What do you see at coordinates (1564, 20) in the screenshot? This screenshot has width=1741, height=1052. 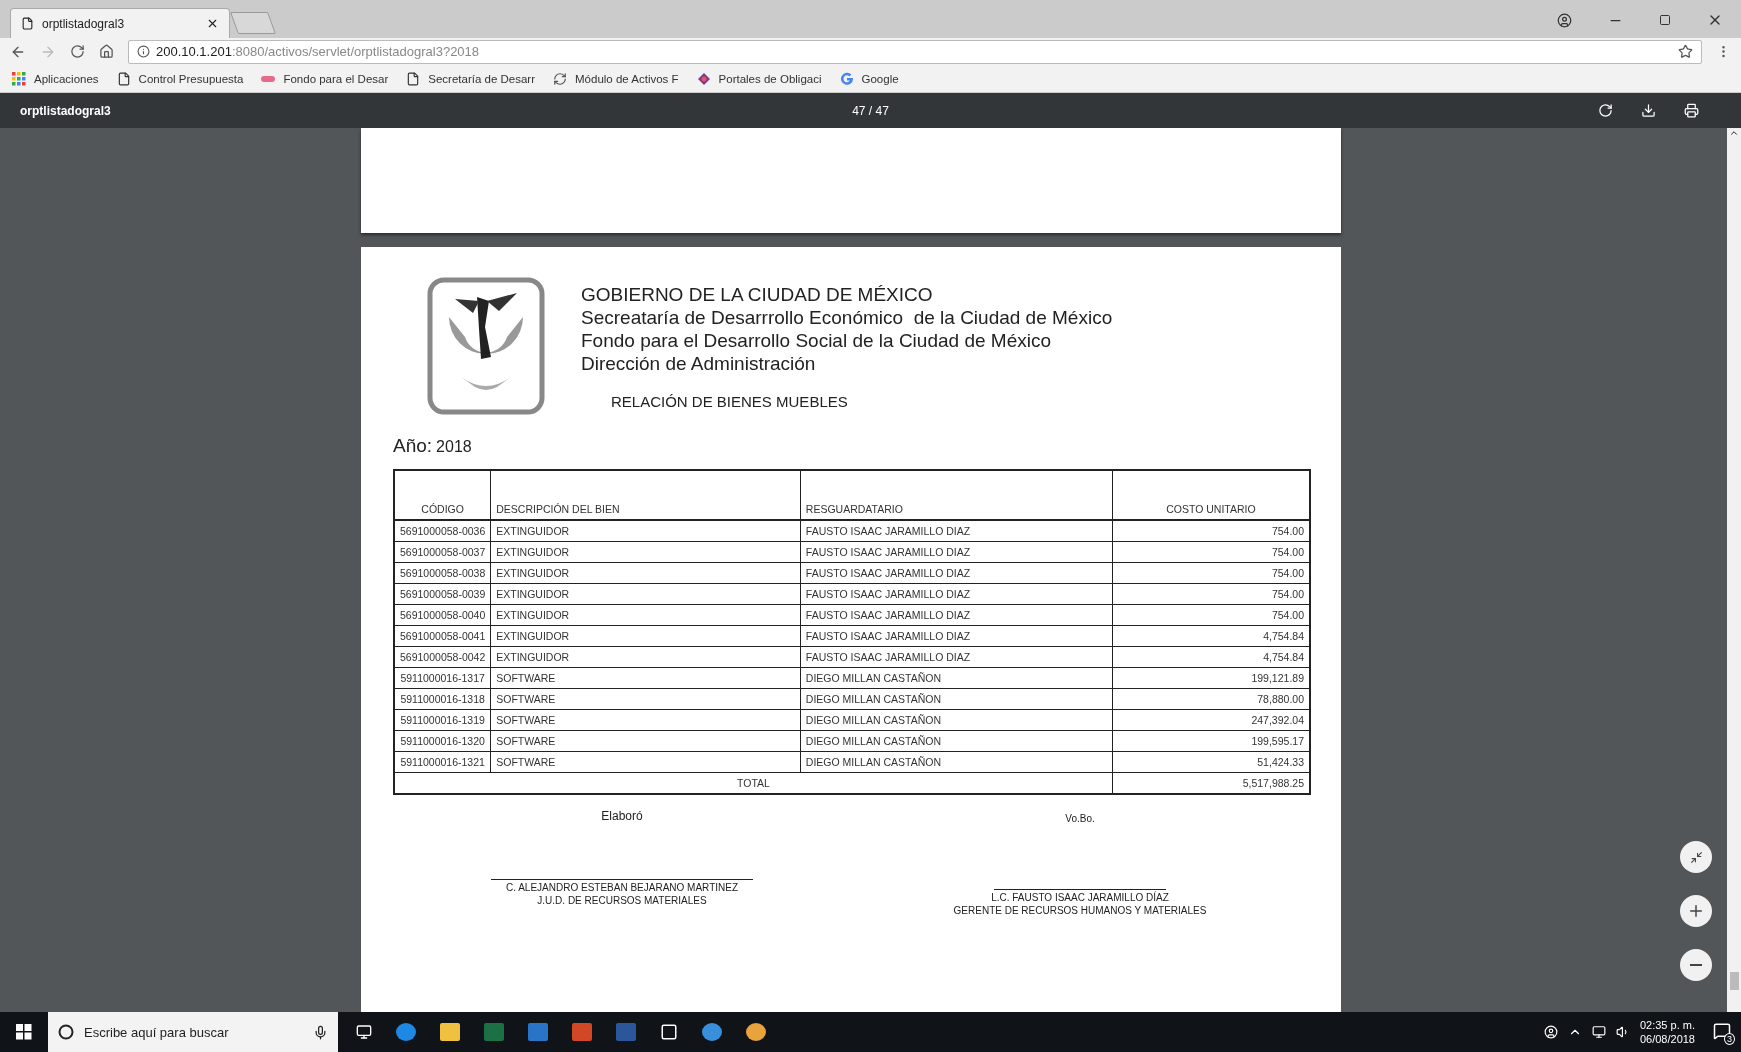 I see `profile-icon` at bounding box center [1564, 20].